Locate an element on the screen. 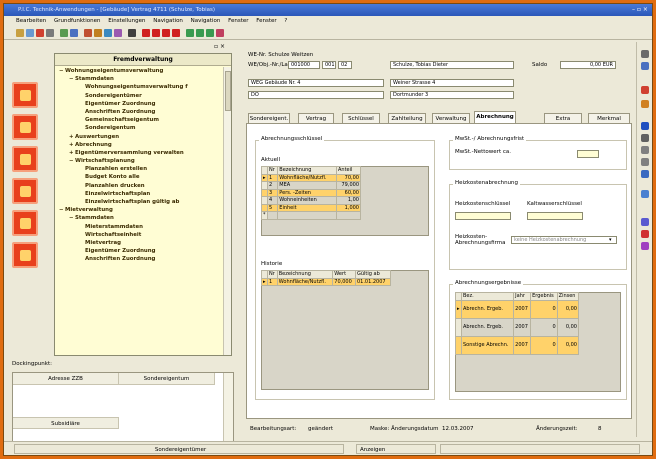 Image resolution: width=656 pixels, height=459 pixels. tree-item: Einzelwirtschaftsplan gültig ab is located at coordinates (139, 202).